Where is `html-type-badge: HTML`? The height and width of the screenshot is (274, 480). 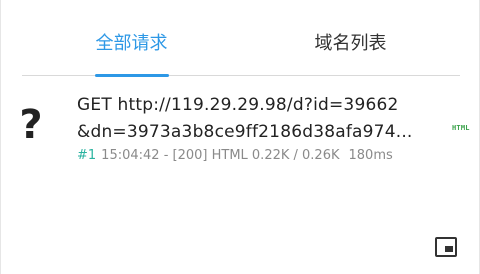 html-type-badge: HTML is located at coordinates (461, 128).